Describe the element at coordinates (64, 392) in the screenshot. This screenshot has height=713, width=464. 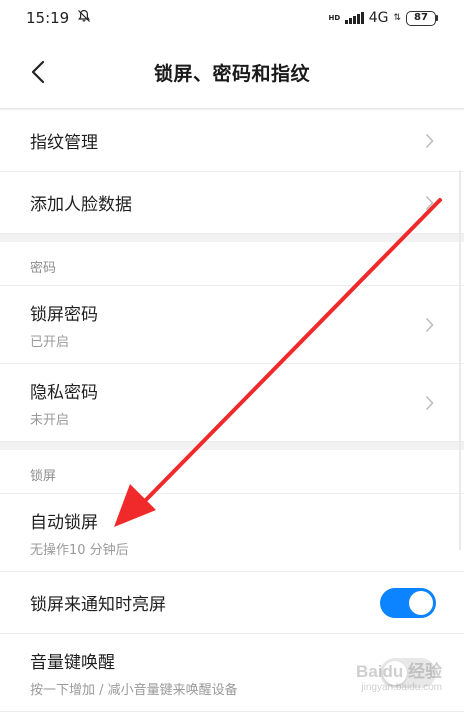
I see `row-label: 隐私密码` at that location.